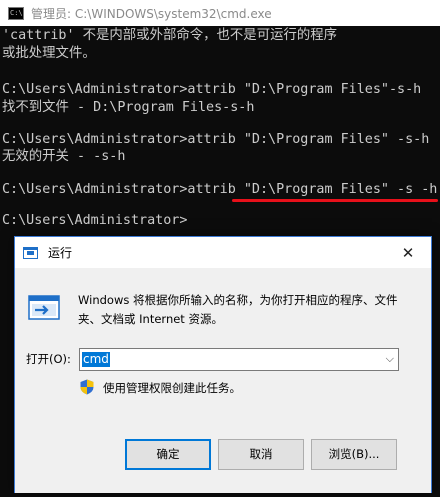  Describe the element at coordinates (87, 387) in the screenshot. I see `uac-shield-icon` at that location.